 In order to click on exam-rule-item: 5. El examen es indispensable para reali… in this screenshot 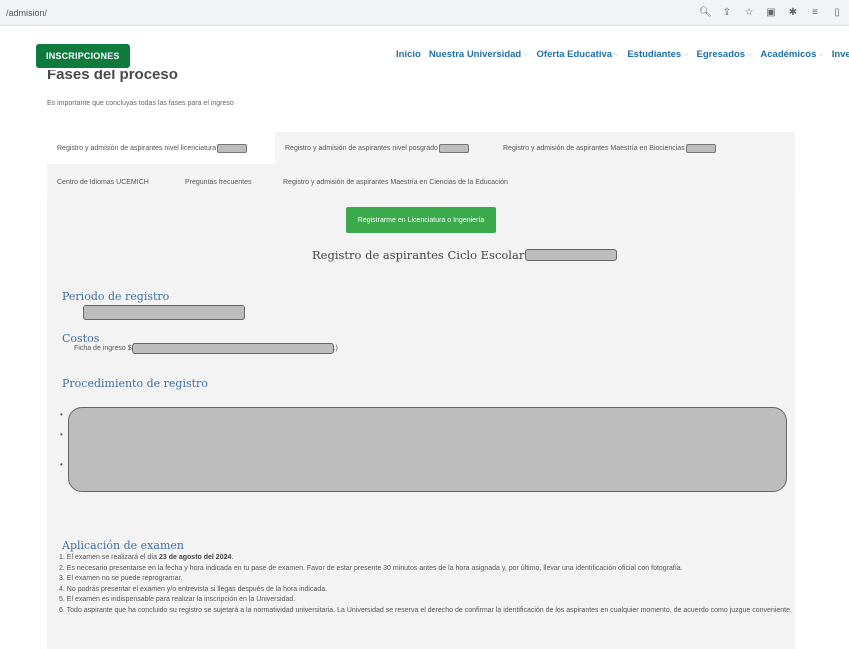, I will do `click(429, 600)`.